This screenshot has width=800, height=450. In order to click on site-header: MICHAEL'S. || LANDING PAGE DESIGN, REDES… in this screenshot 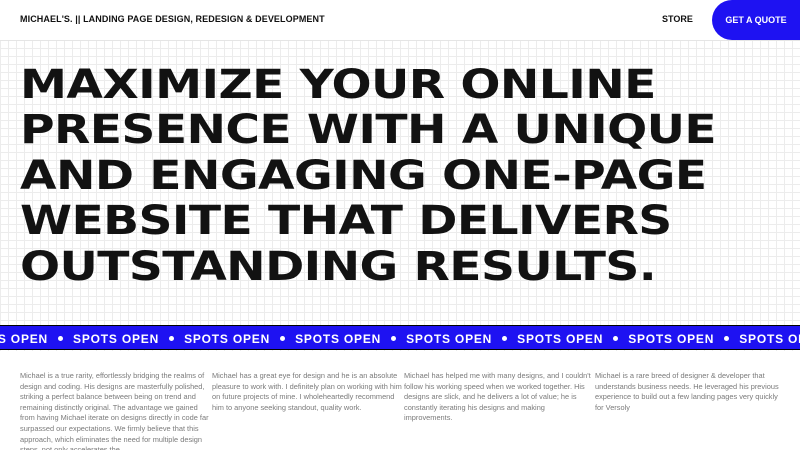, I will do `click(400, 20)`.